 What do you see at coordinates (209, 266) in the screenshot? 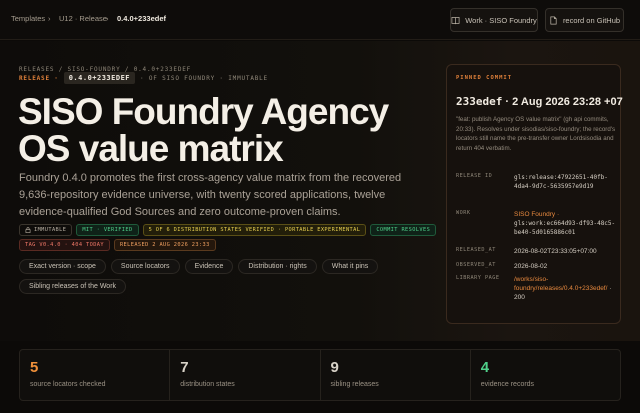
I see `tab-evidence: Evidence` at bounding box center [209, 266].